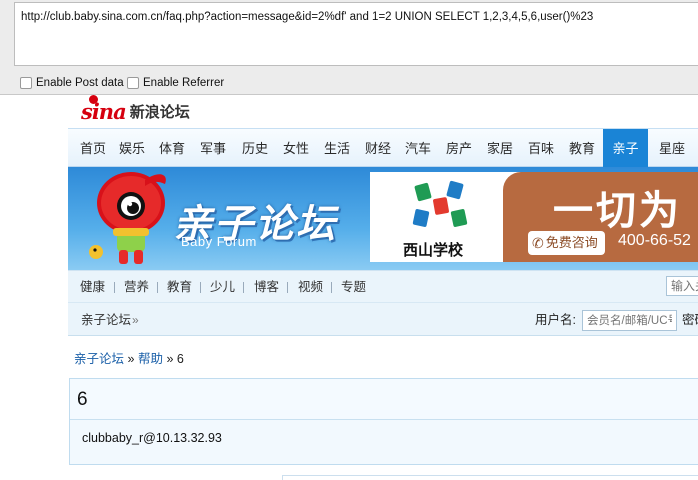 The height and width of the screenshot is (480, 698). What do you see at coordinates (378, 148) in the screenshot?
I see `nav-item-finance: 财经` at bounding box center [378, 148].